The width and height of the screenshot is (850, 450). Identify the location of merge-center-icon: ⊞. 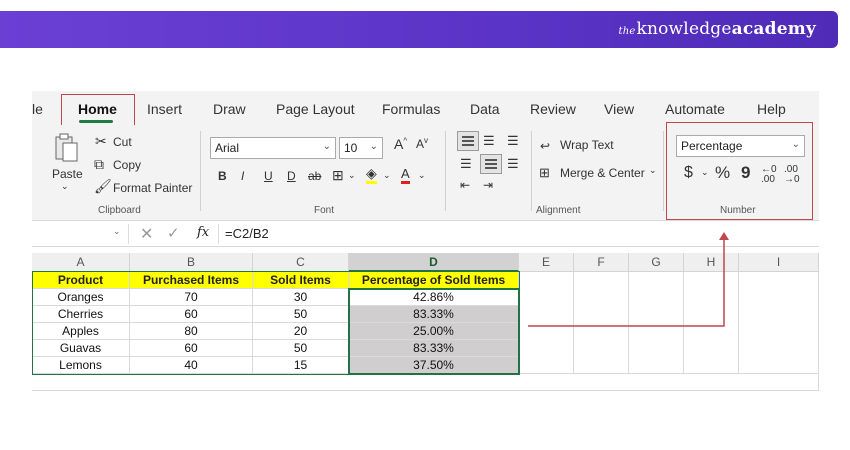
(544, 173).